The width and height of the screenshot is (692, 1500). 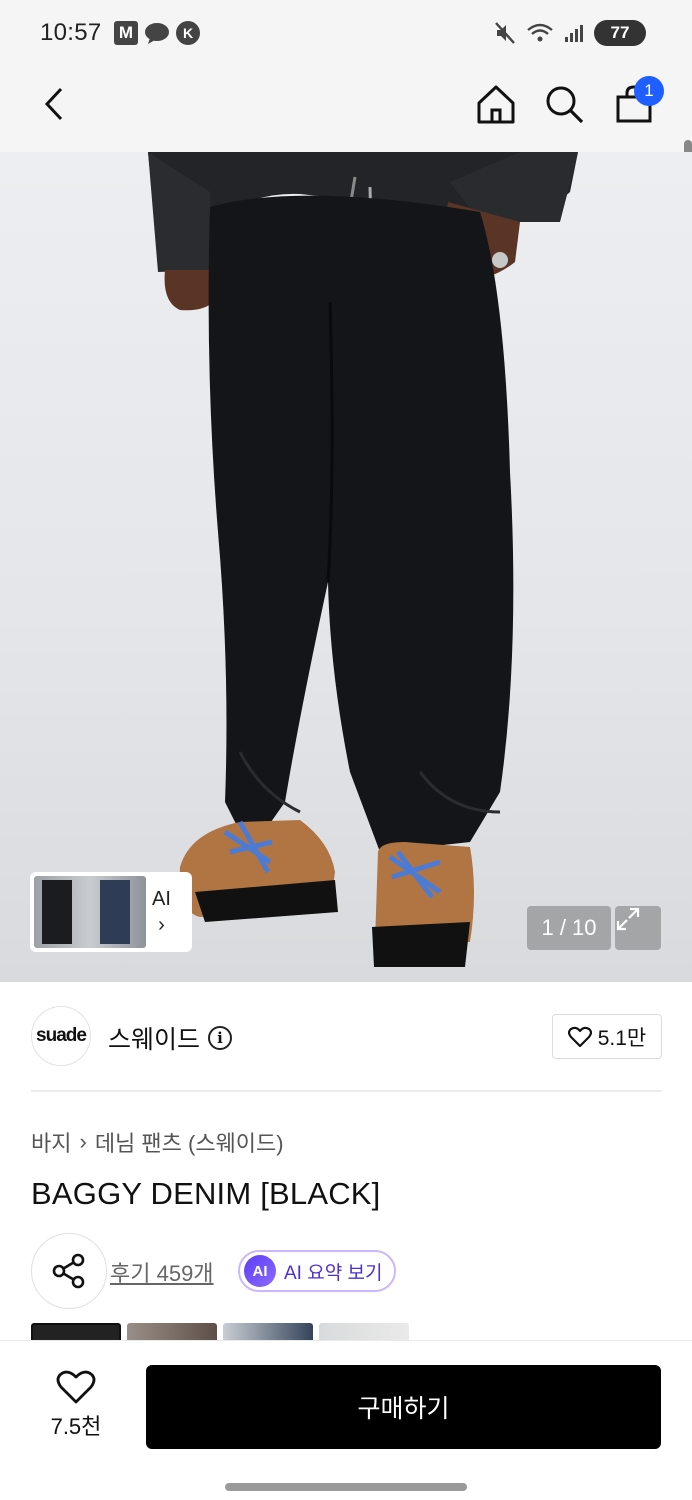 I want to click on home-button, so click(x=496, y=104).